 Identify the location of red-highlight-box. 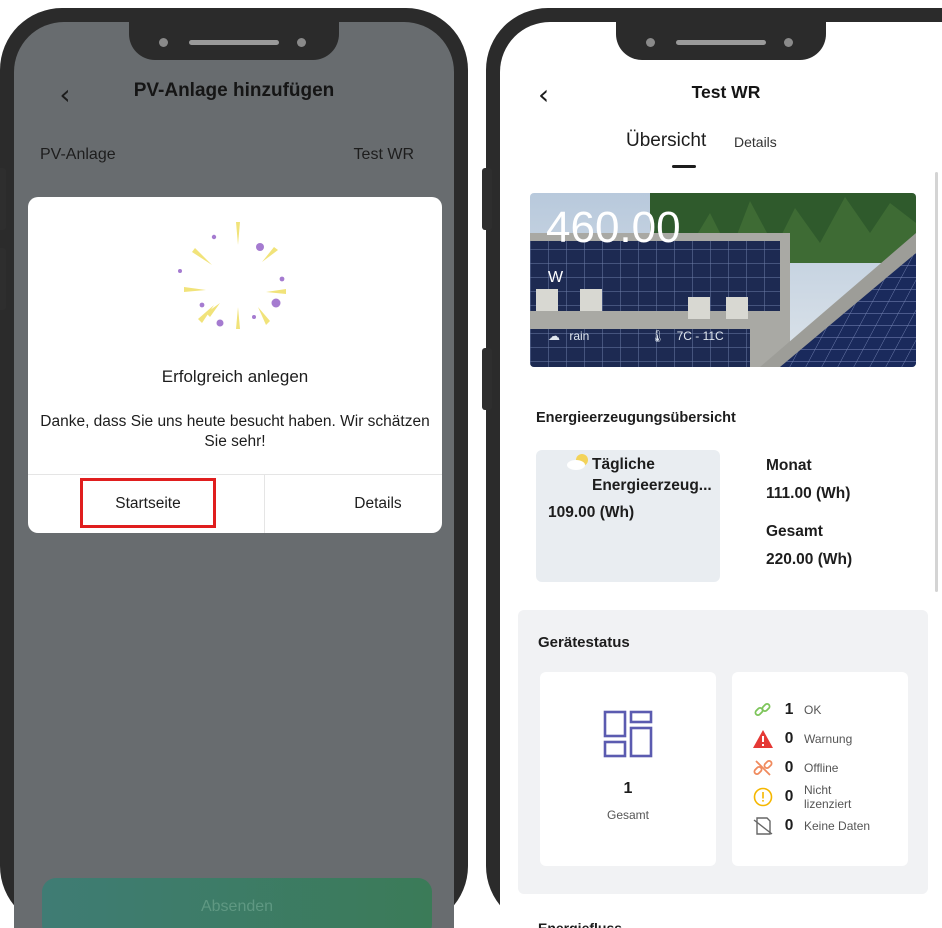
(148, 503).